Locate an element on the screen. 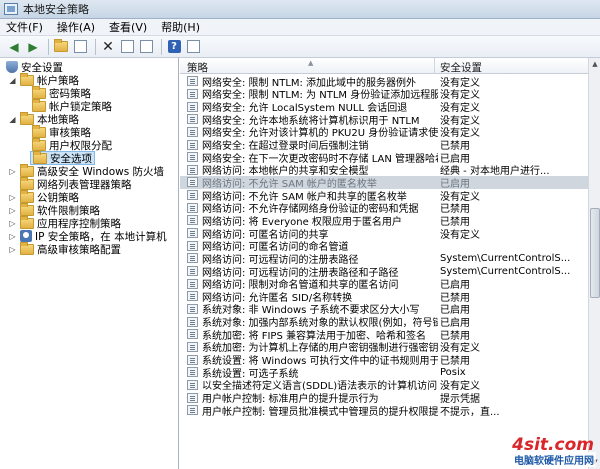 This screenshot has height=469, width=600. up-folder-icon is located at coordinates (61, 47).